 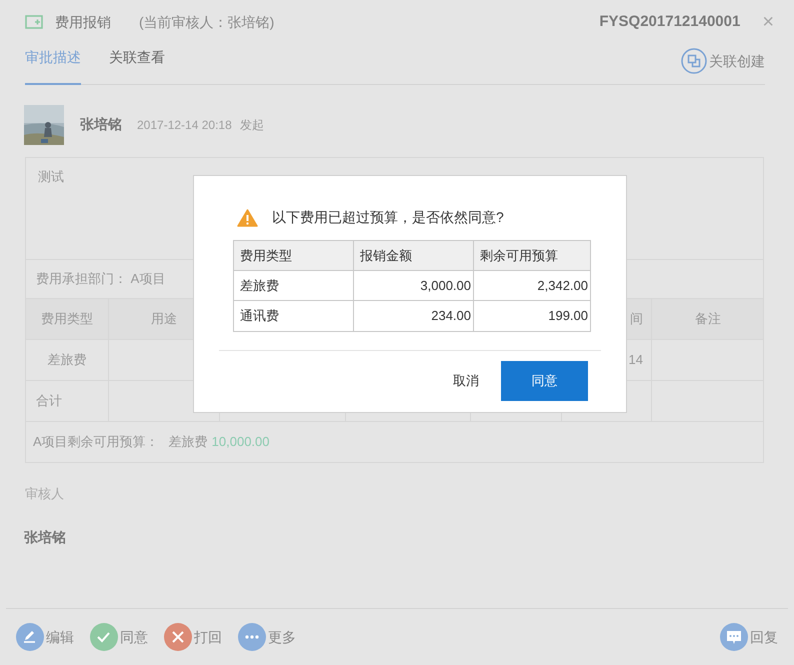 What do you see at coordinates (96, 442) in the screenshot?
I see `budget-label: A项目剩余可用预算：` at bounding box center [96, 442].